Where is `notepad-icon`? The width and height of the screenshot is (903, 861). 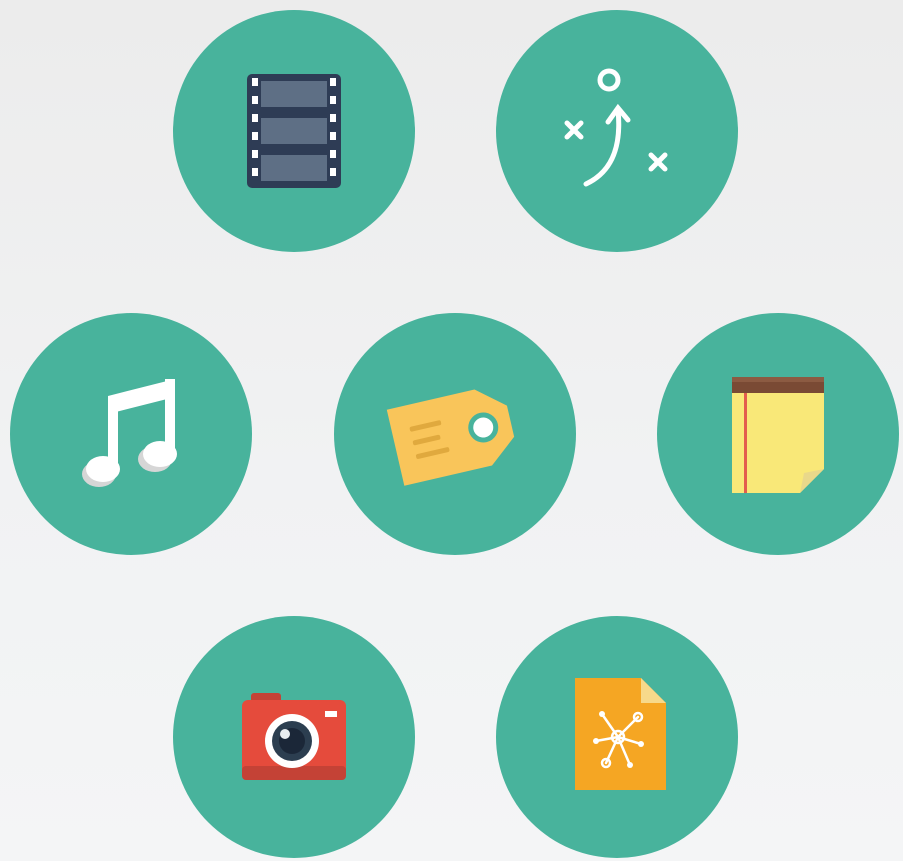 notepad-icon is located at coordinates (778, 434).